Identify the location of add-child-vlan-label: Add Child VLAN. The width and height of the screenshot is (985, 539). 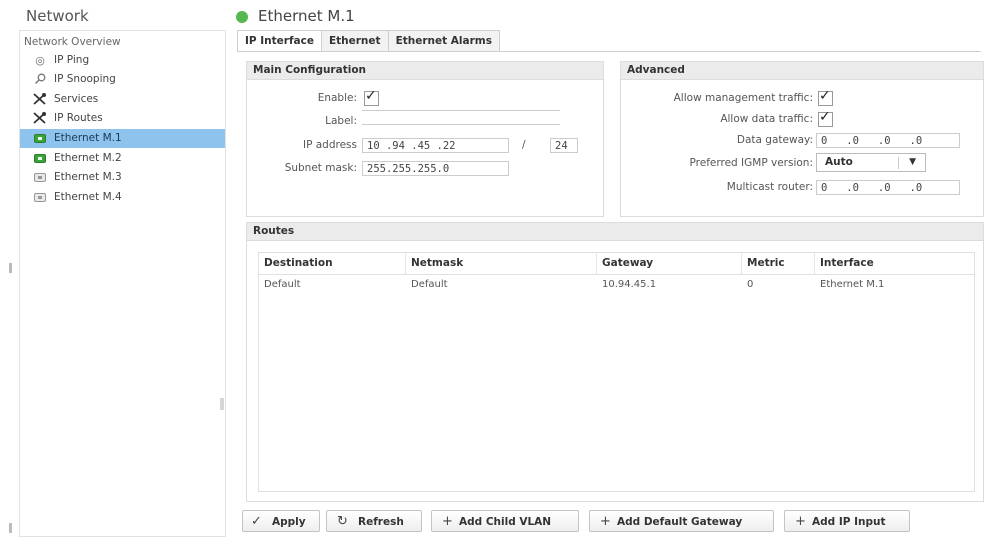
(505, 522).